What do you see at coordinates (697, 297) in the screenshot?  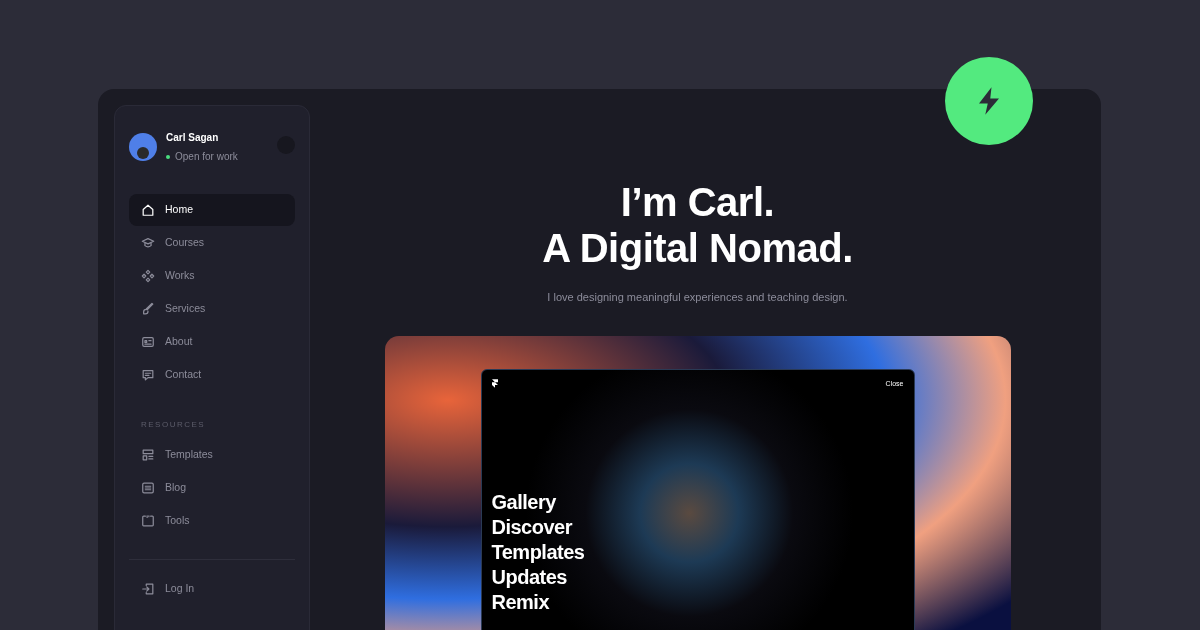 I see `hero-subtitle: I love designing meaningful experiences and teaching design.` at bounding box center [697, 297].